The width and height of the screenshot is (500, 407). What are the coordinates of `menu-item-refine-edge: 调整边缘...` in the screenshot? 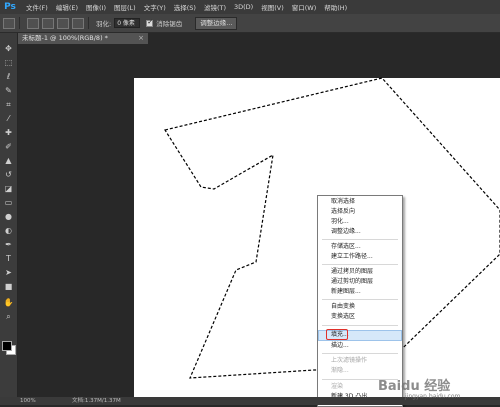 It's located at (360, 232).